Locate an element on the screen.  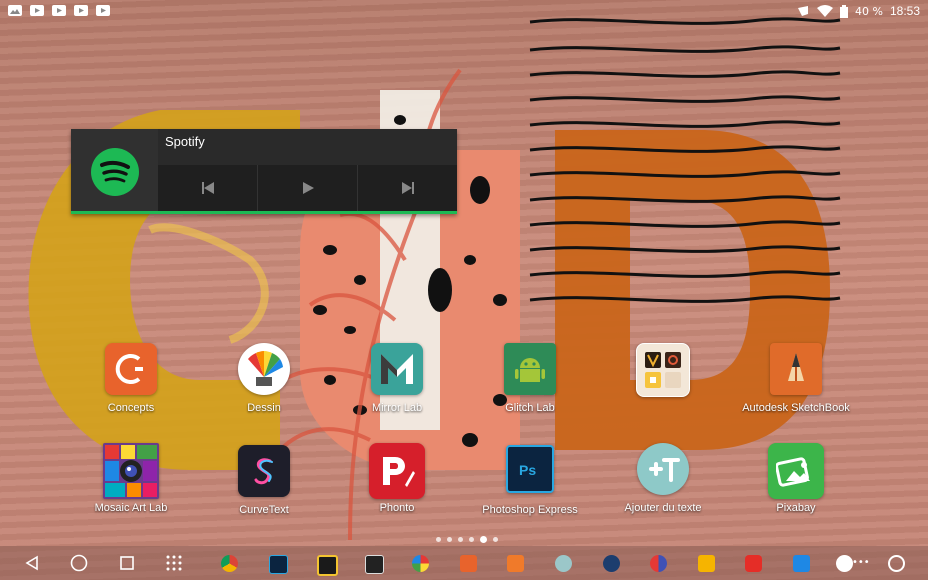
status-bar: 40 % 18:53 is located at coordinates (464, 12).